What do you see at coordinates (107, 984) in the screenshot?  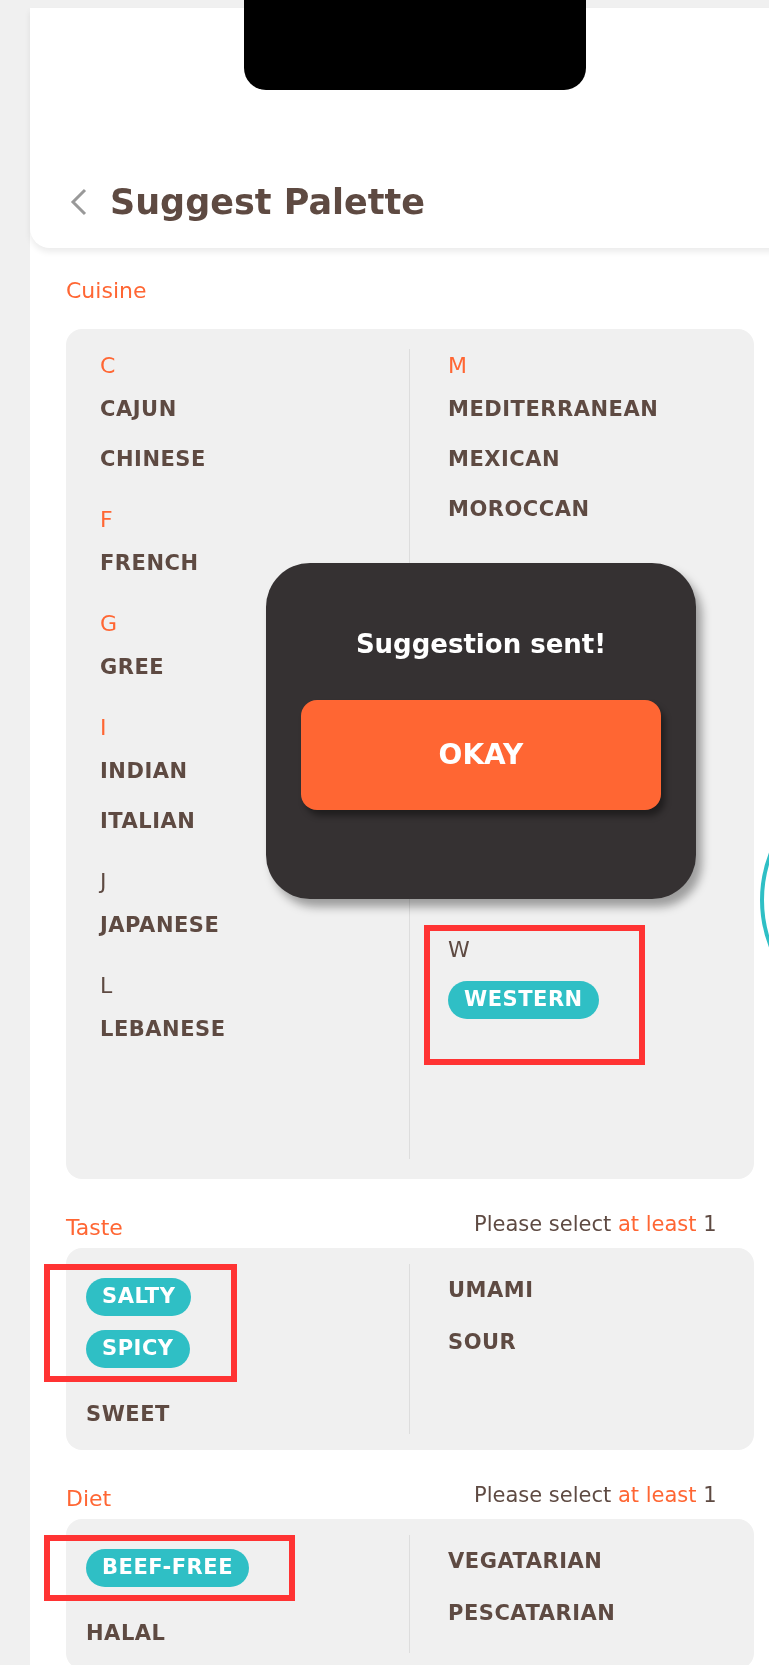 I see `letter-heading: L` at bounding box center [107, 984].